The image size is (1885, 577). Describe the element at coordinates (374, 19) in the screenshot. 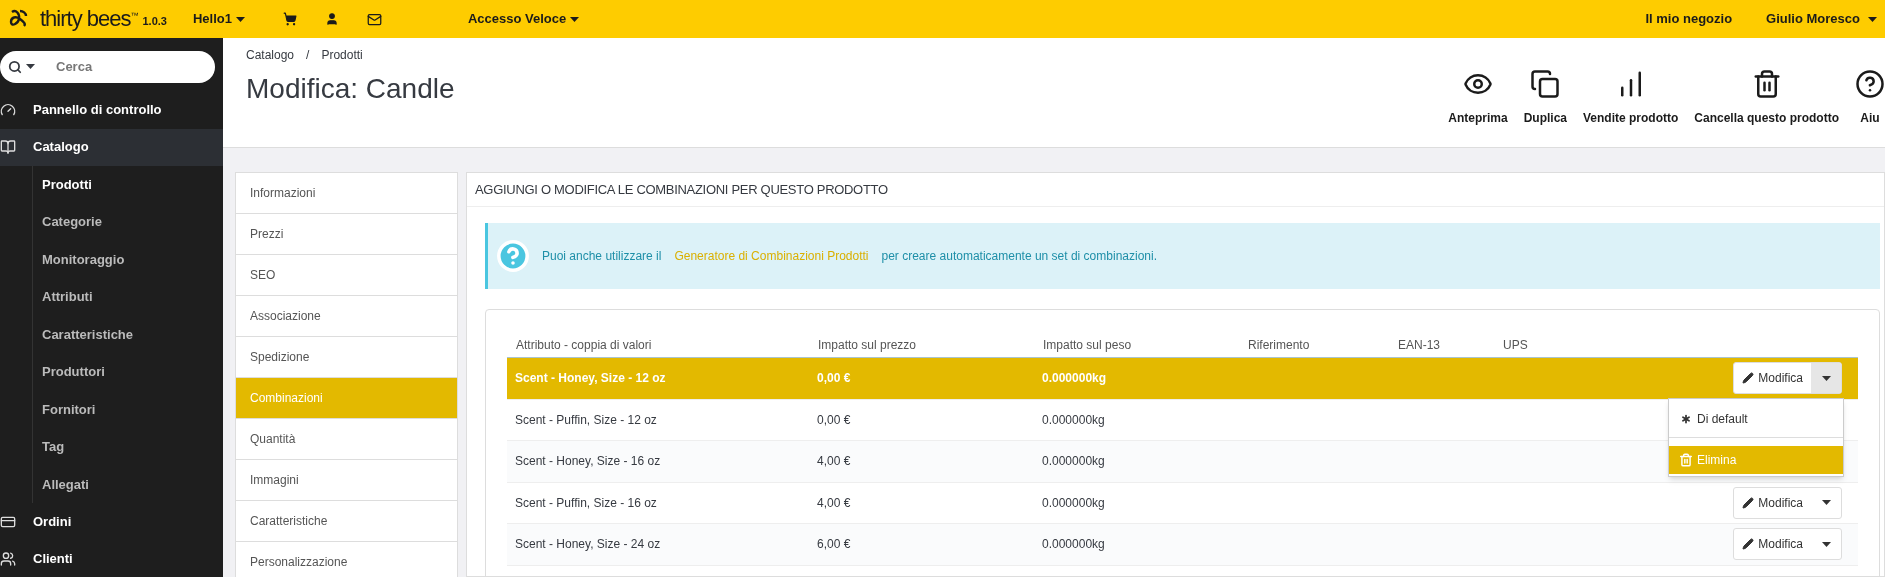

I see `mail-icon` at that location.